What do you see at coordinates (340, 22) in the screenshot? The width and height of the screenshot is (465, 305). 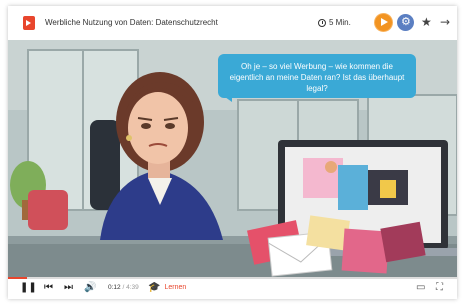 I see `duration-text: 5 Min.` at bounding box center [340, 22].